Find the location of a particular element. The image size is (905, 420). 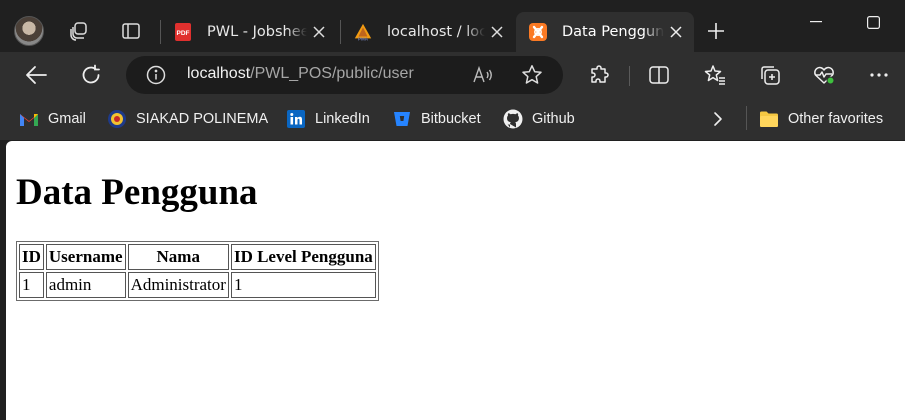

browser-essentials-icon is located at coordinates (824, 75).